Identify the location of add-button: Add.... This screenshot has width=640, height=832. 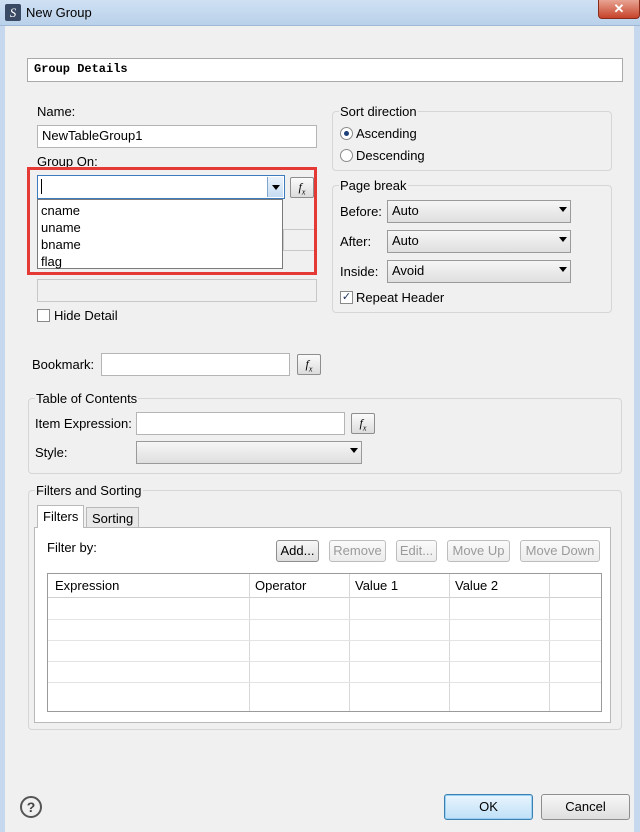
(297, 551).